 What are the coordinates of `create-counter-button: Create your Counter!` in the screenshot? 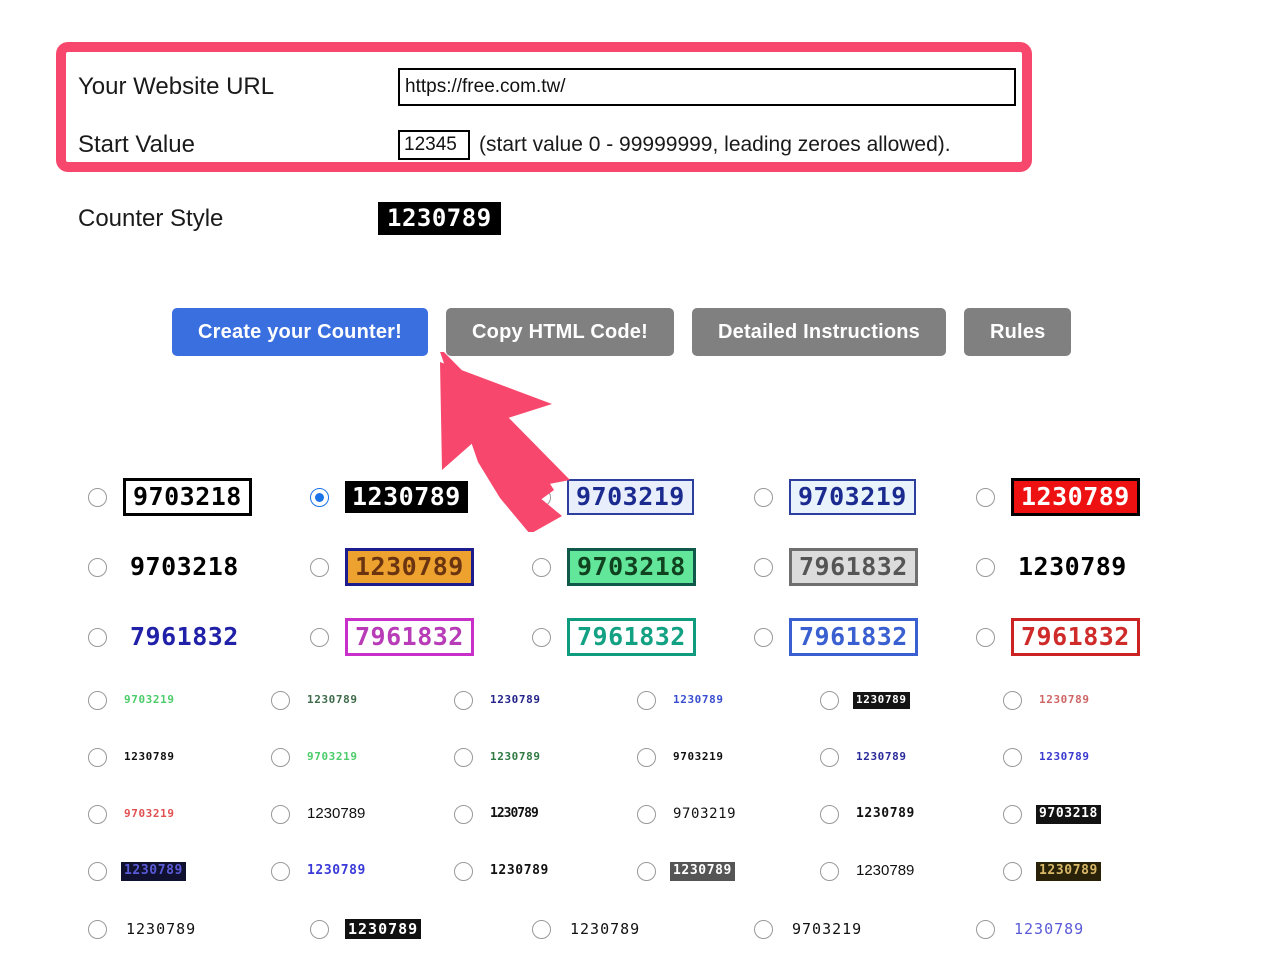 It's located at (300, 332).